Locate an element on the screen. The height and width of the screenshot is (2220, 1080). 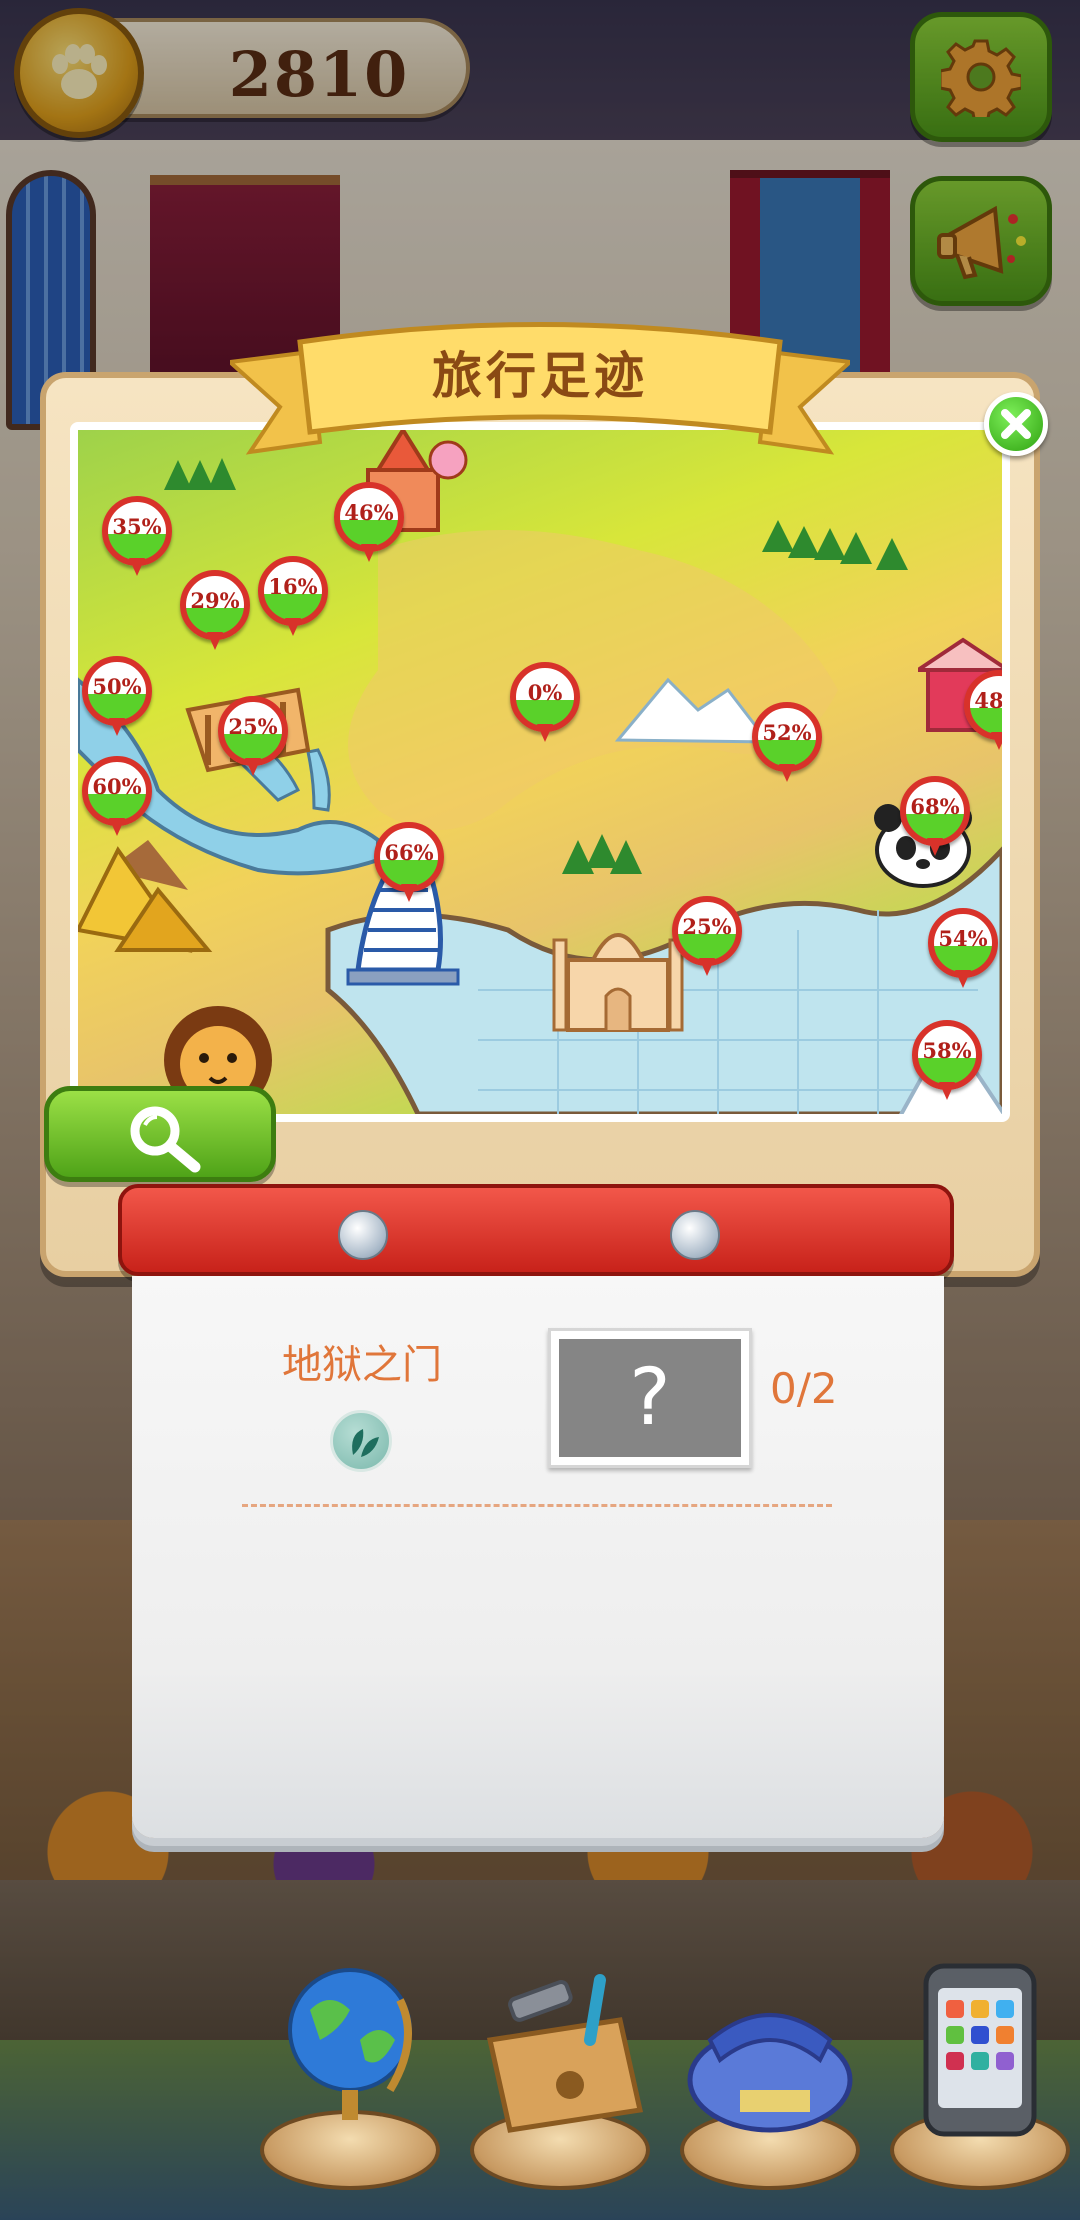
dock-globe-button is located at coordinates (350, 2080).